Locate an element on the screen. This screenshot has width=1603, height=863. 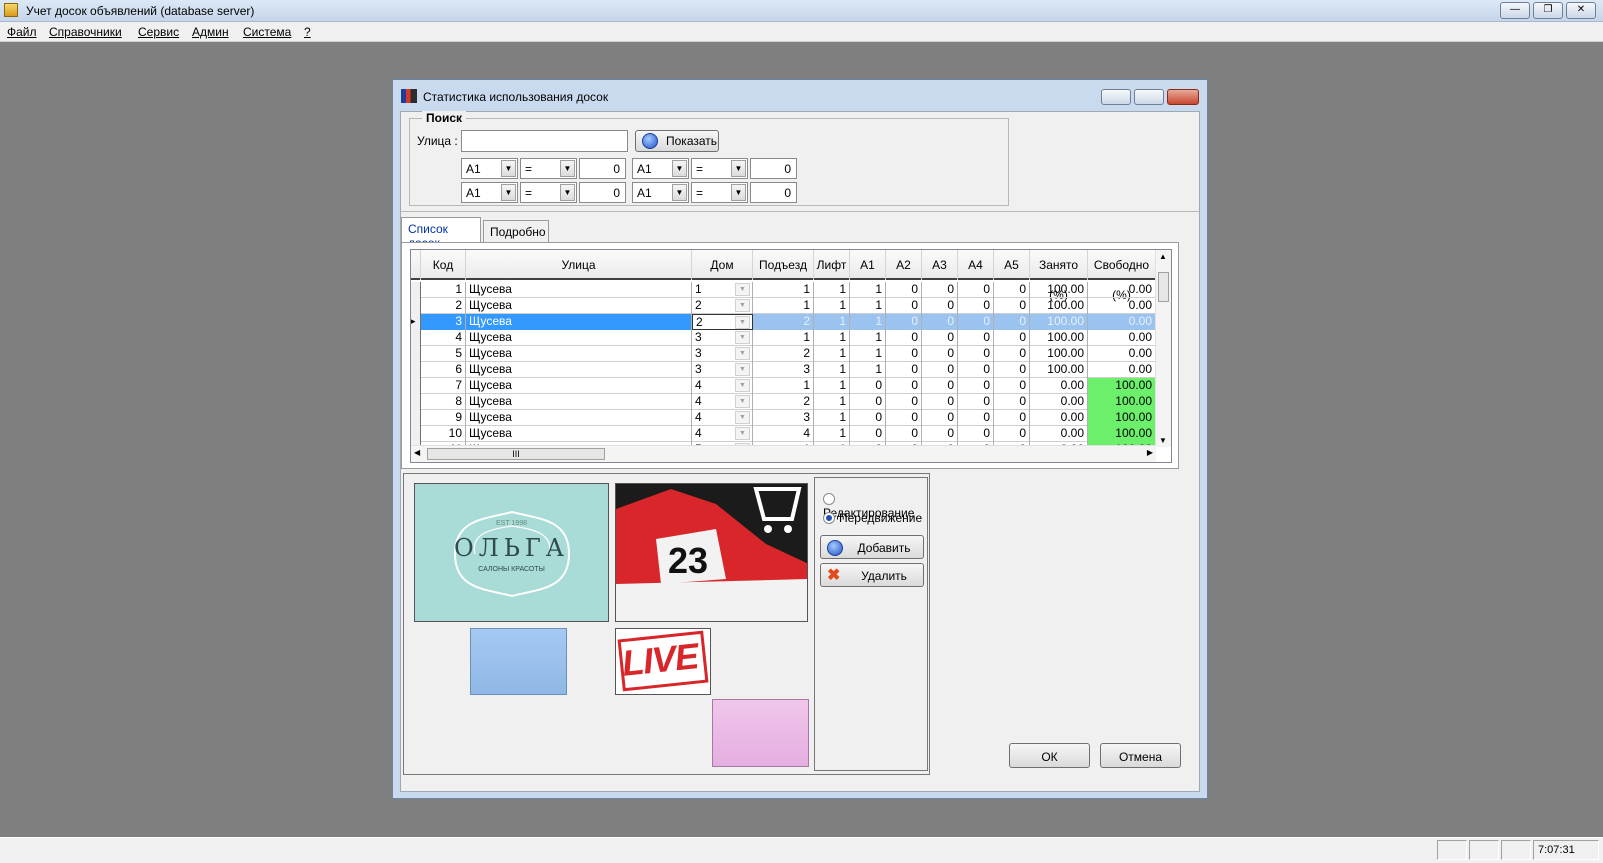
row-indicator: ▸ is located at coordinates (416, 322).